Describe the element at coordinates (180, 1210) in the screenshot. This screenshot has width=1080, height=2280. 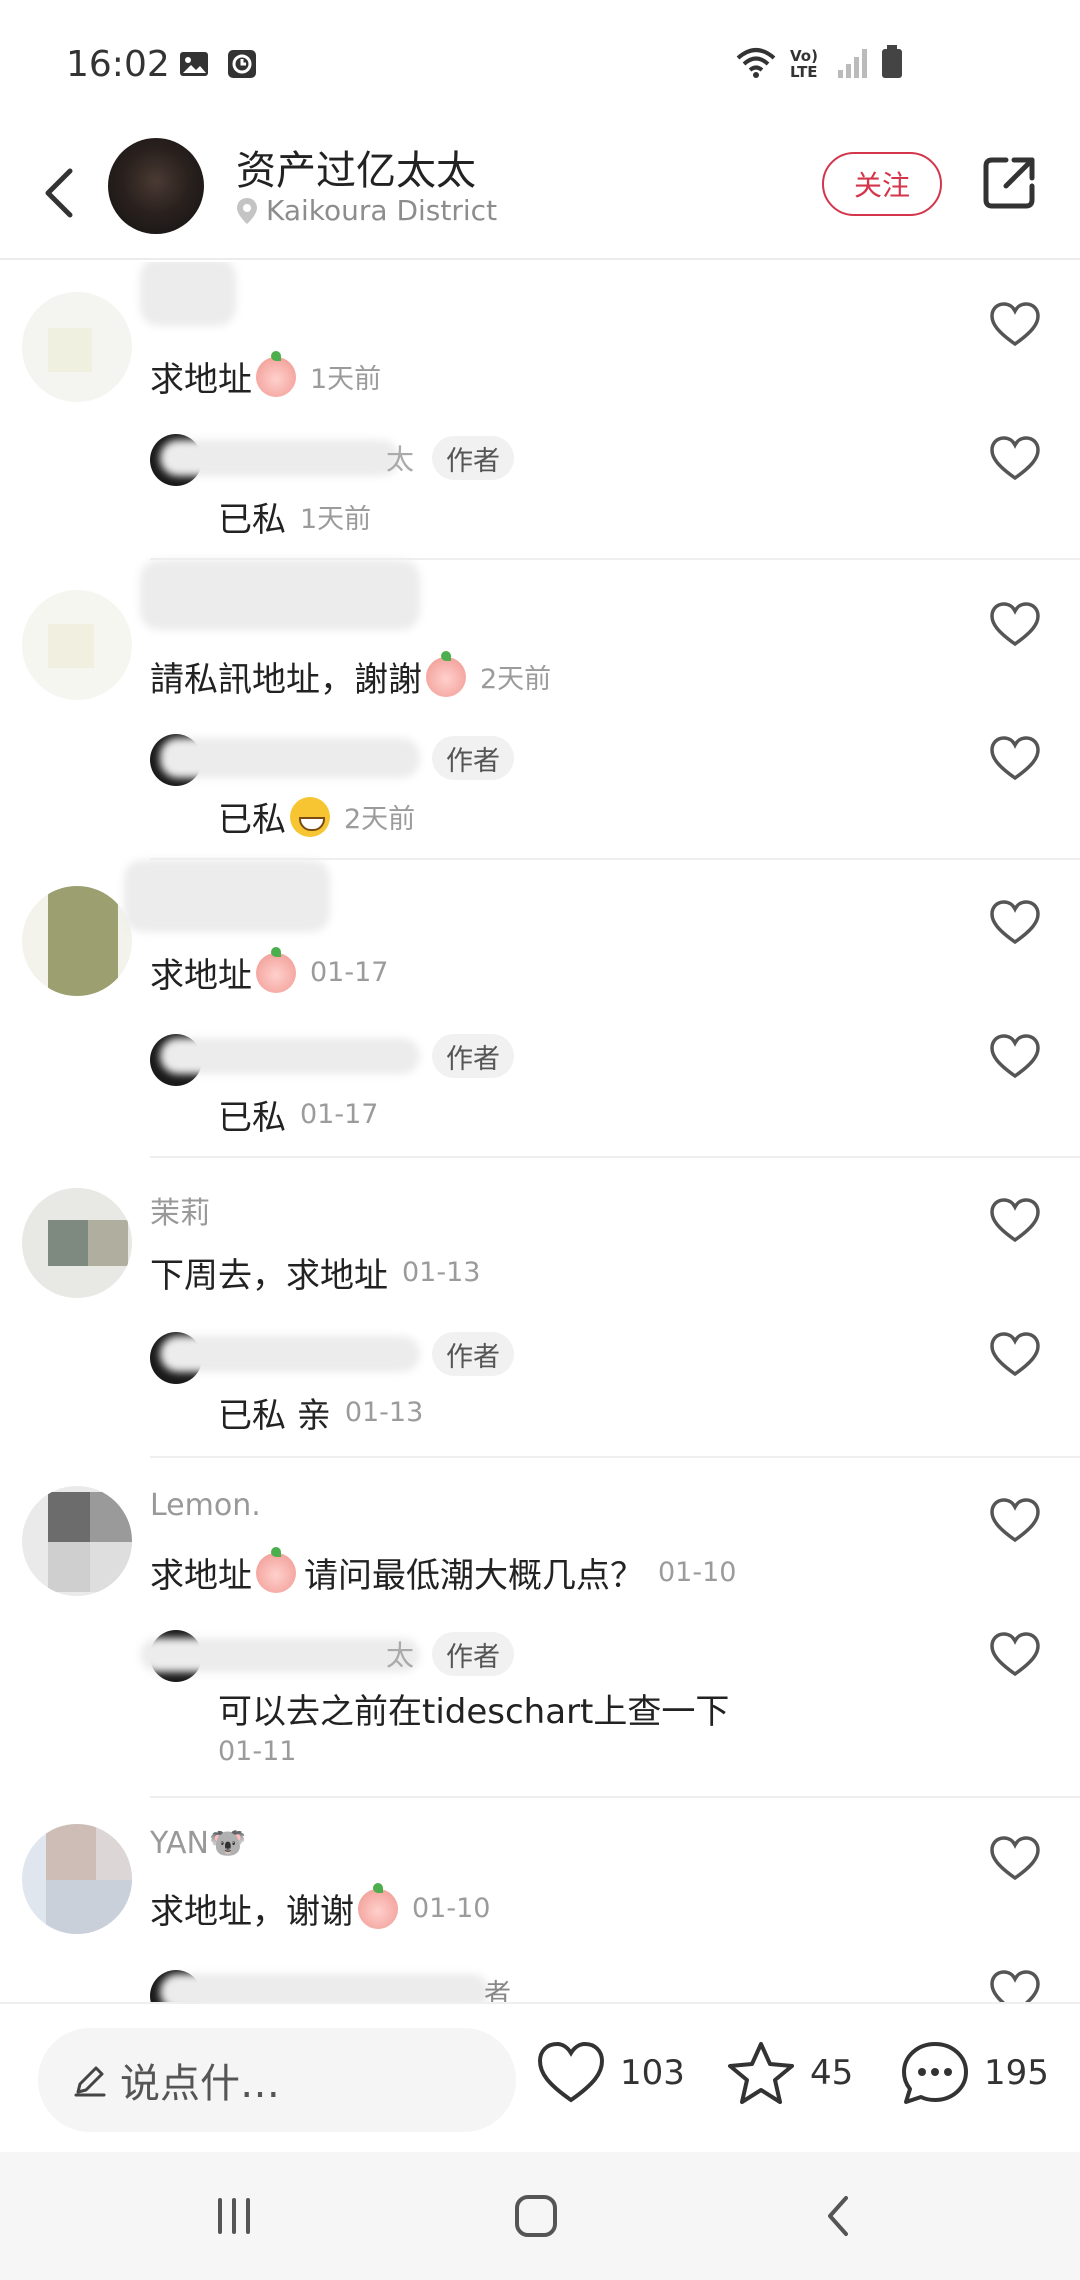
I see `commenter-username: 茉莉` at that location.